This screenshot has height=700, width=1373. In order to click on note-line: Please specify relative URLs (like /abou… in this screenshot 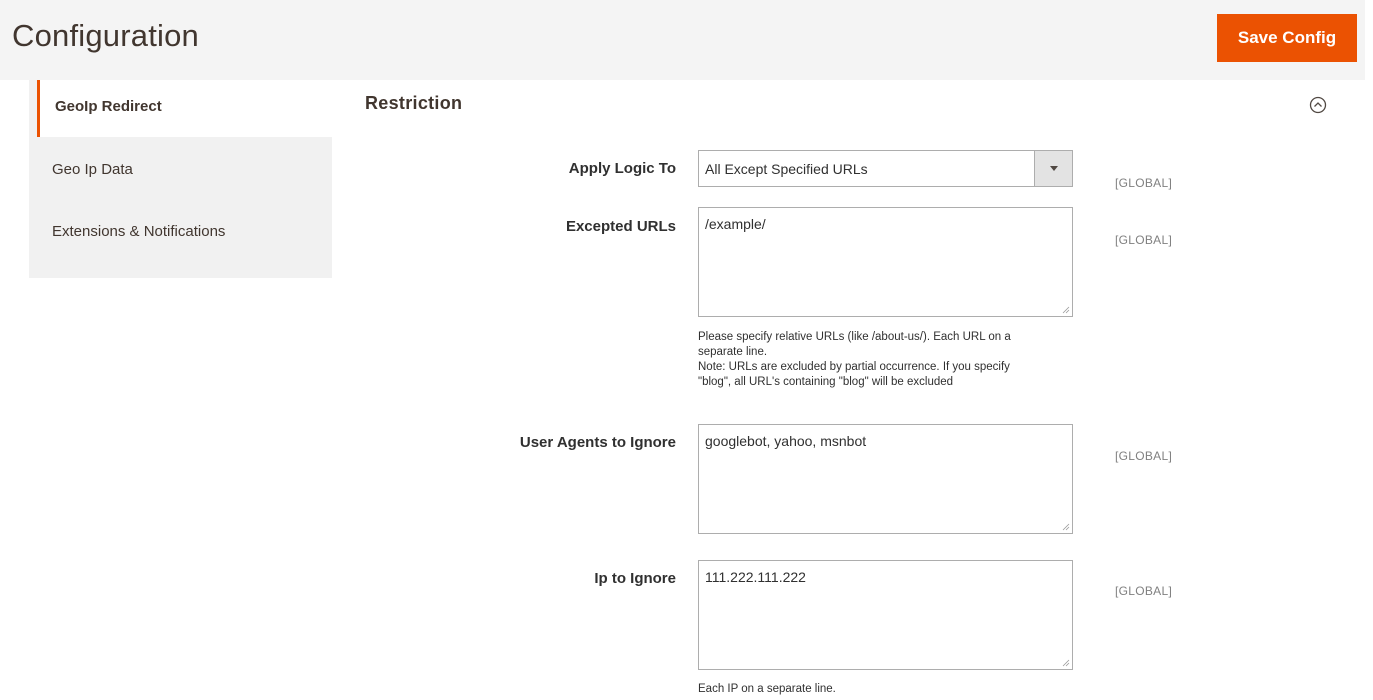, I will do `click(854, 337)`.